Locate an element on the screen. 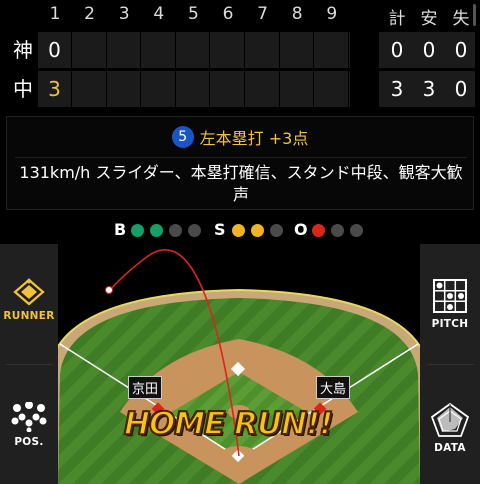 This screenshot has height=484, width=480. runner-third-tag: 京田 is located at coordinates (145, 387).